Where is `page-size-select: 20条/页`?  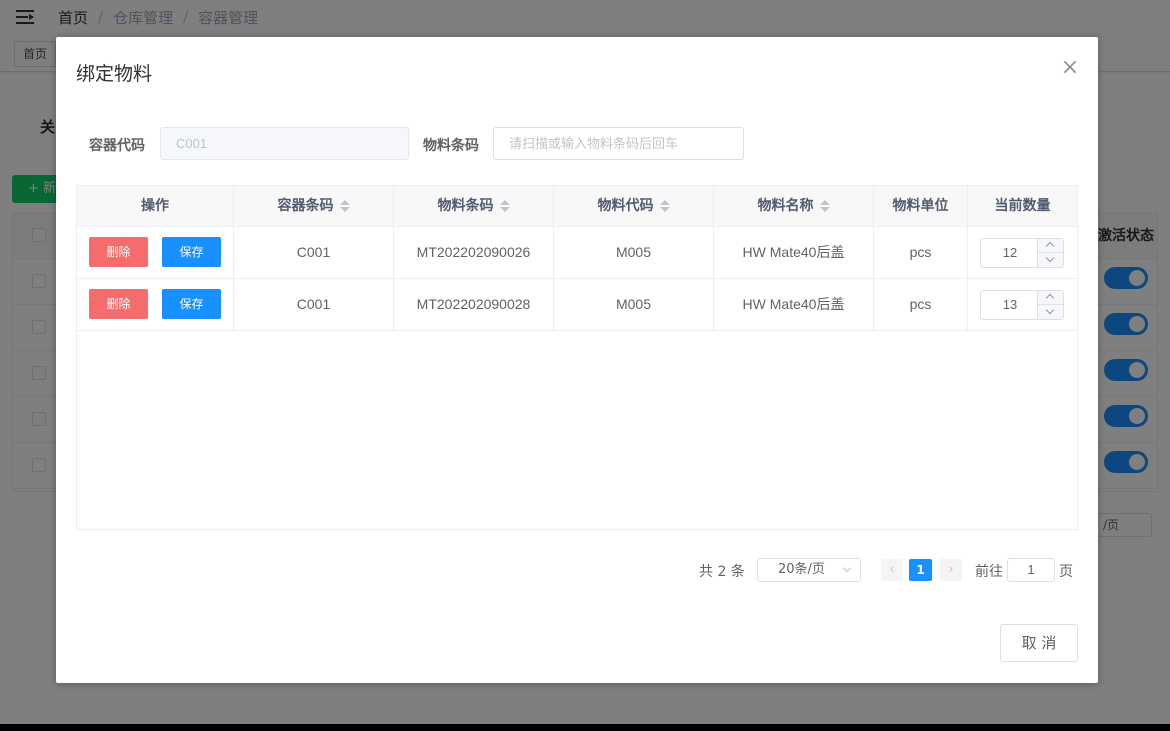 page-size-select: 20条/页 is located at coordinates (809, 570).